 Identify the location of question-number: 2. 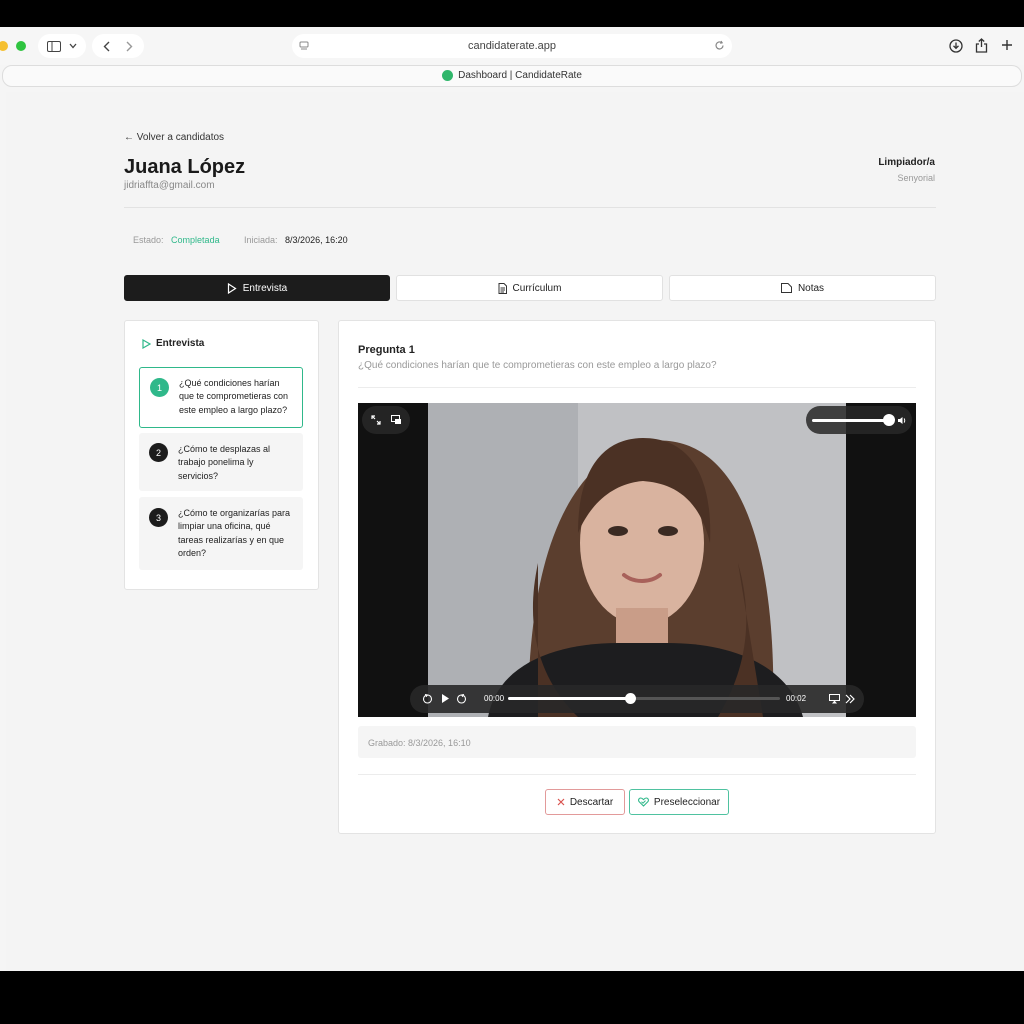
(158, 452).